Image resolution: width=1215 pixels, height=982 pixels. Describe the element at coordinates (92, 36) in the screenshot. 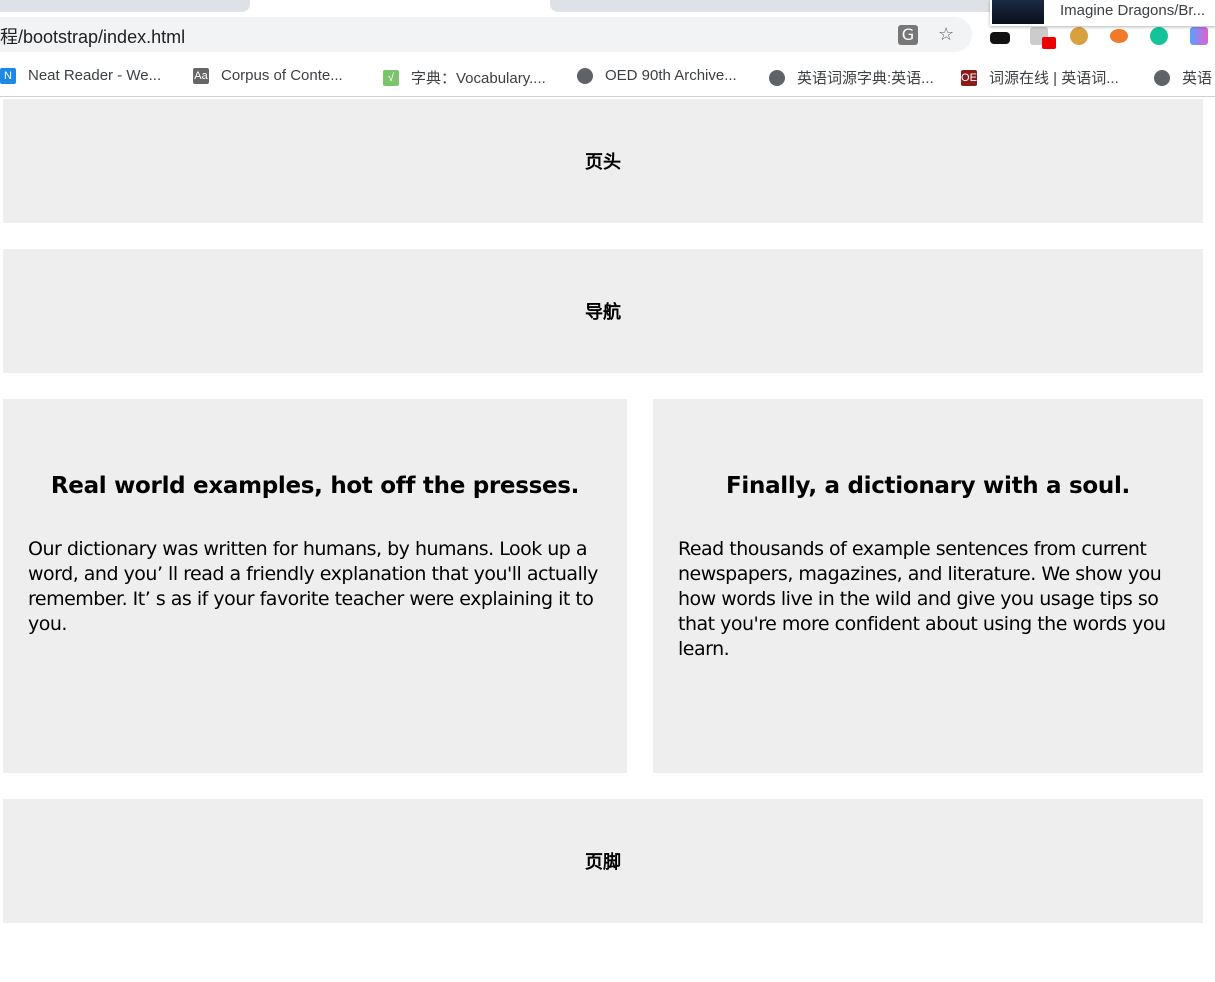

I see `url-text: 程/bootstrap/index.html` at that location.